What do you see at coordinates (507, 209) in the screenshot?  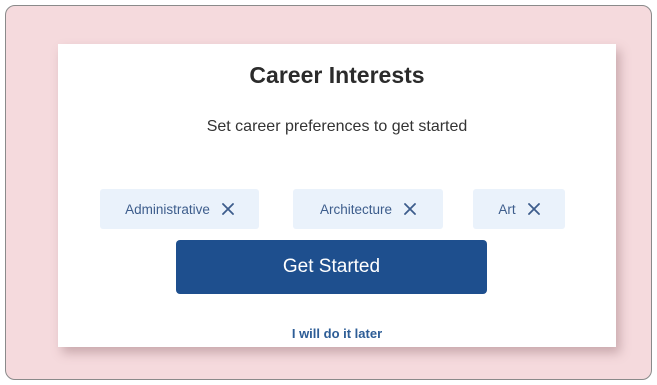 I see `chip-label: Art` at bounding box center [507, 209].